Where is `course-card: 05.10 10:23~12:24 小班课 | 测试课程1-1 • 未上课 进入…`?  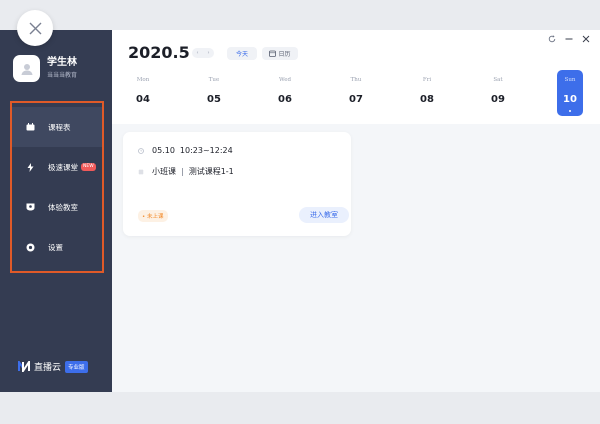 course-card: 05.10 10:23~12:24 小班课 | 测试课程1-1 • 未上课 进入… is located at coordinates (237, 184).